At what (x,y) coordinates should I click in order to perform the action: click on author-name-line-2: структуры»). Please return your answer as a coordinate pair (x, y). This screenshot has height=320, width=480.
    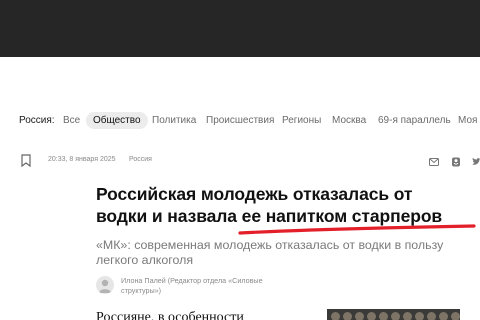
    Looking at the image, I should click on (141, 290).